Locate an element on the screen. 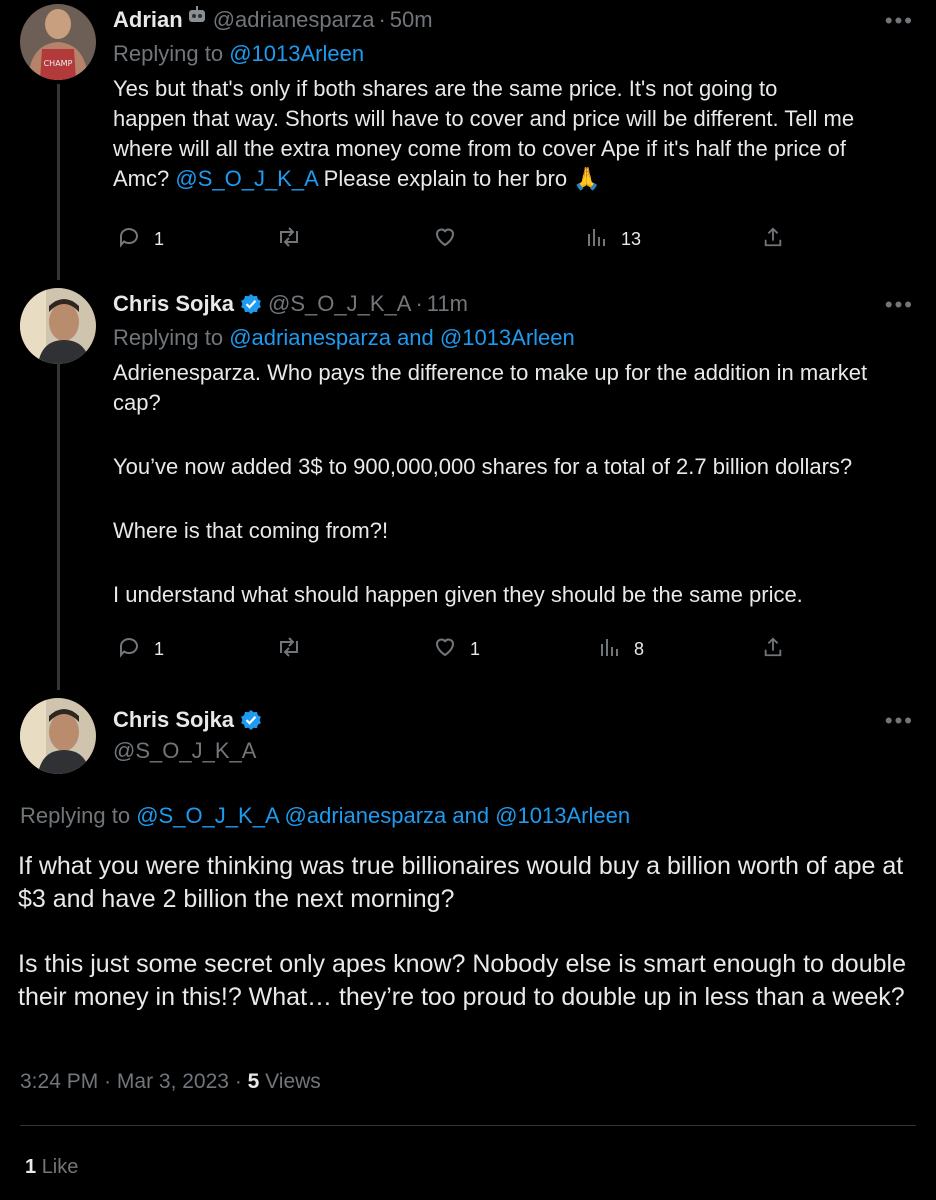 The height and width of the screenshot is (1200, 936). views-button: 8 is located at coordinates (621, 649).